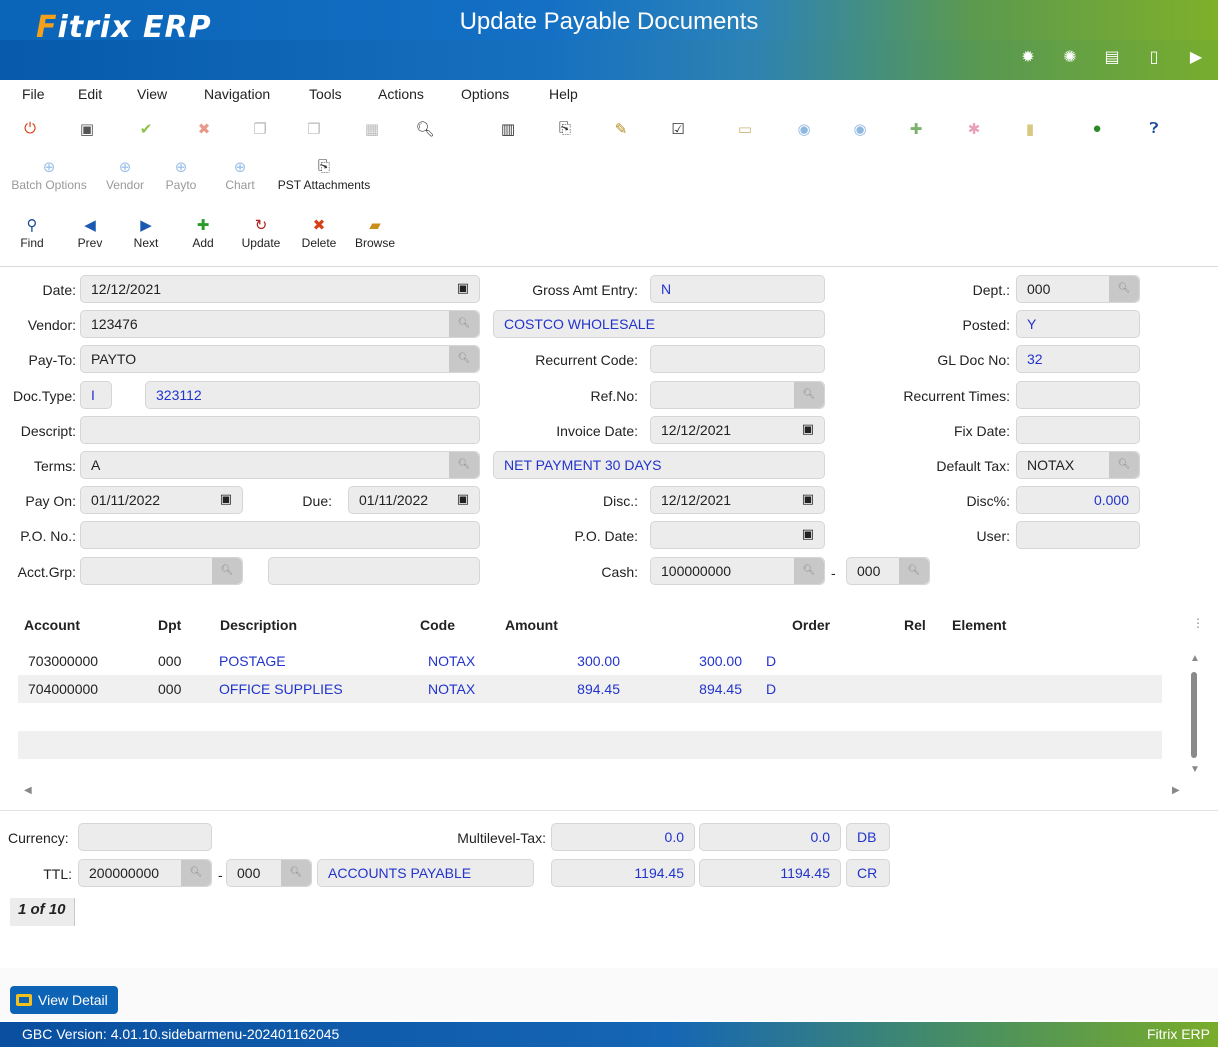  I want to click on arrow-up-icon: ◉, so click(860, 129).